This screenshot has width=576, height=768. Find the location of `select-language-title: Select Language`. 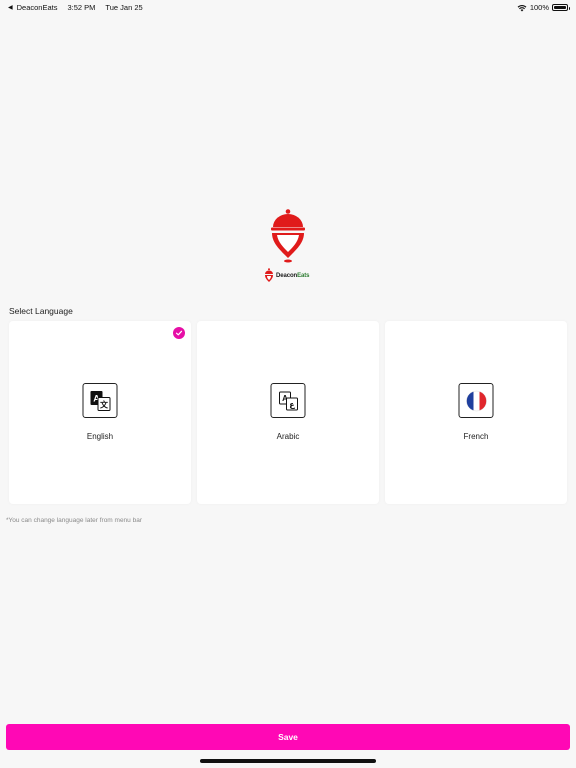

select-language-title: Select Language is located at coordinates (41, 311).